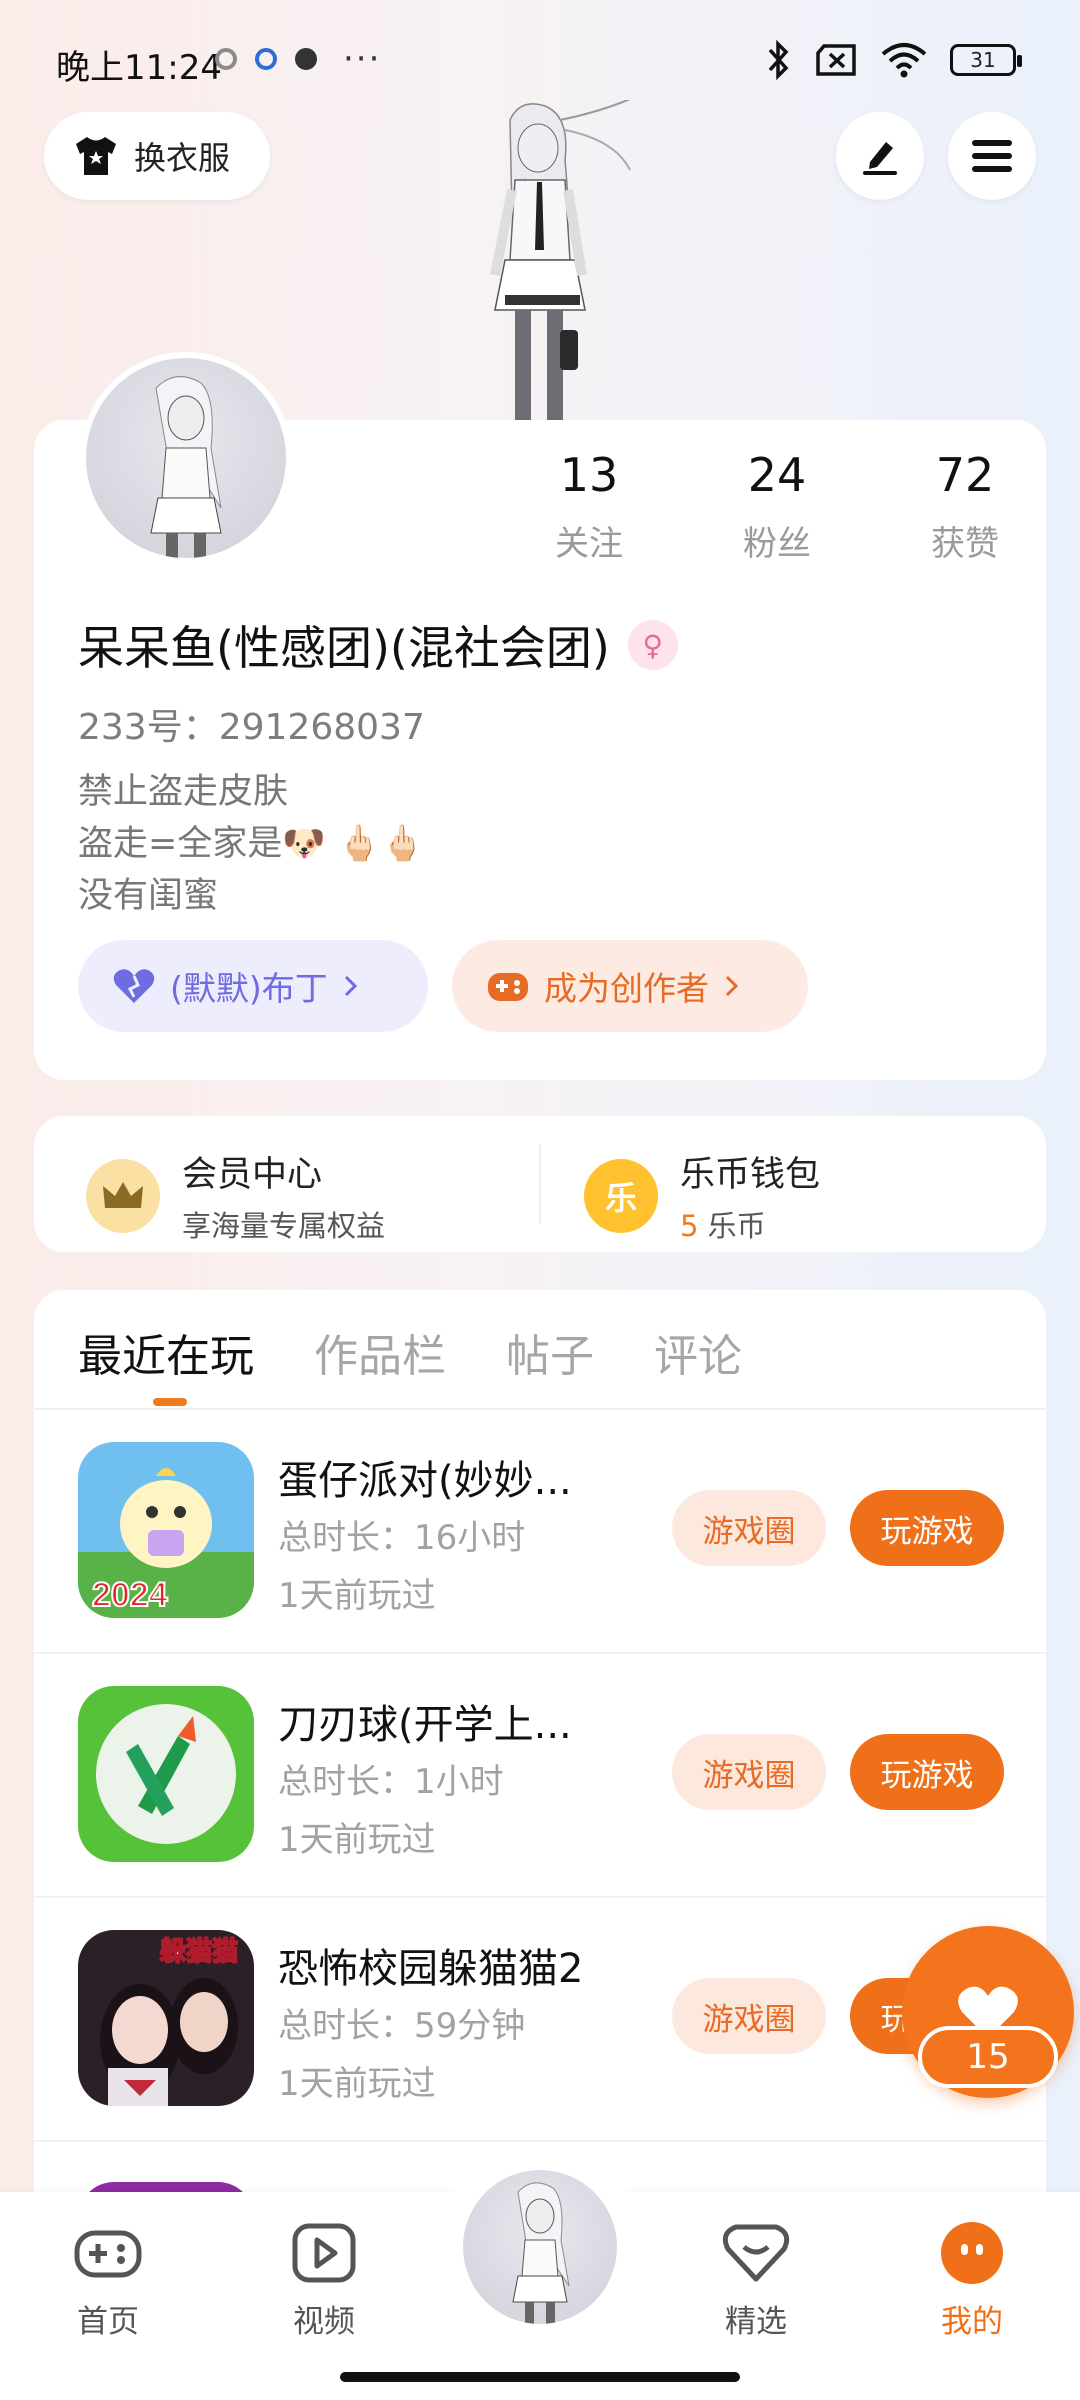  Describe the element at coordinates (123, 1195) in the screenshot. I see `crown-icon` at that location.